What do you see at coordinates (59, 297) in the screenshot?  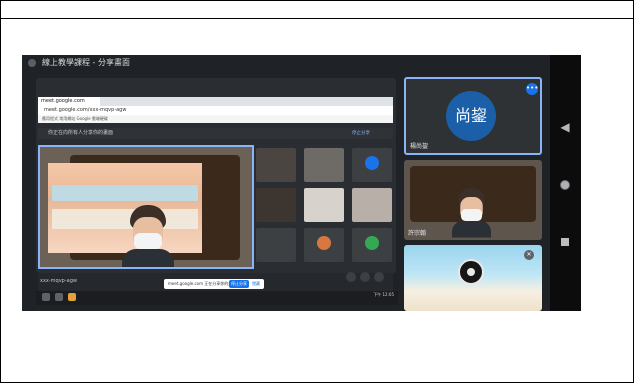 I see `task-view-icon` at bounding box center [59, 297].